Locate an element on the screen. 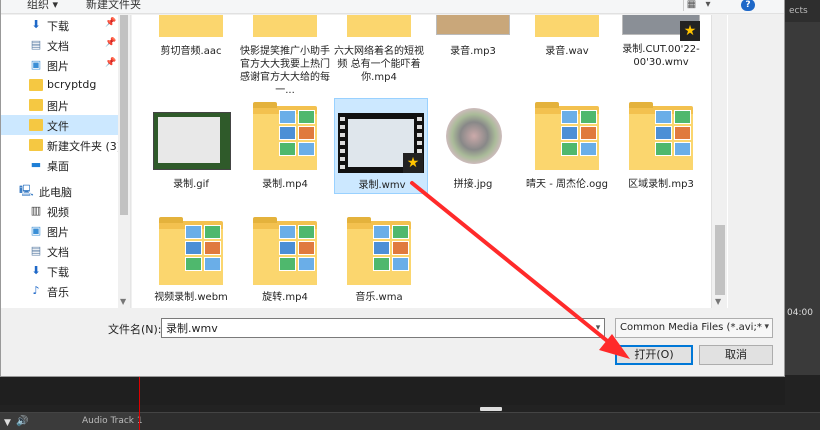 This screenshot has height=430, width=820. computer-icon: 🖳 is located at coordinates (26, 190).